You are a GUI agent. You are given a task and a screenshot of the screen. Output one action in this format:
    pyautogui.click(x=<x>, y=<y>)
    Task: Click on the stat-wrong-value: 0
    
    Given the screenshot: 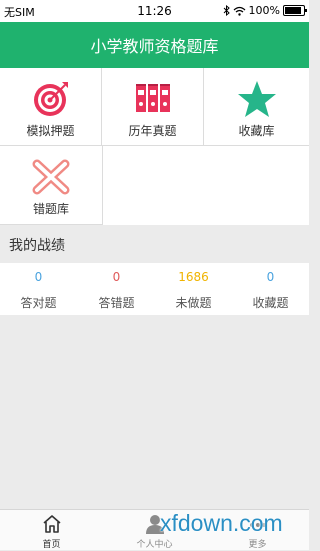 What is the action you would take?
    pyautogui.click(x=116, y=277)
    